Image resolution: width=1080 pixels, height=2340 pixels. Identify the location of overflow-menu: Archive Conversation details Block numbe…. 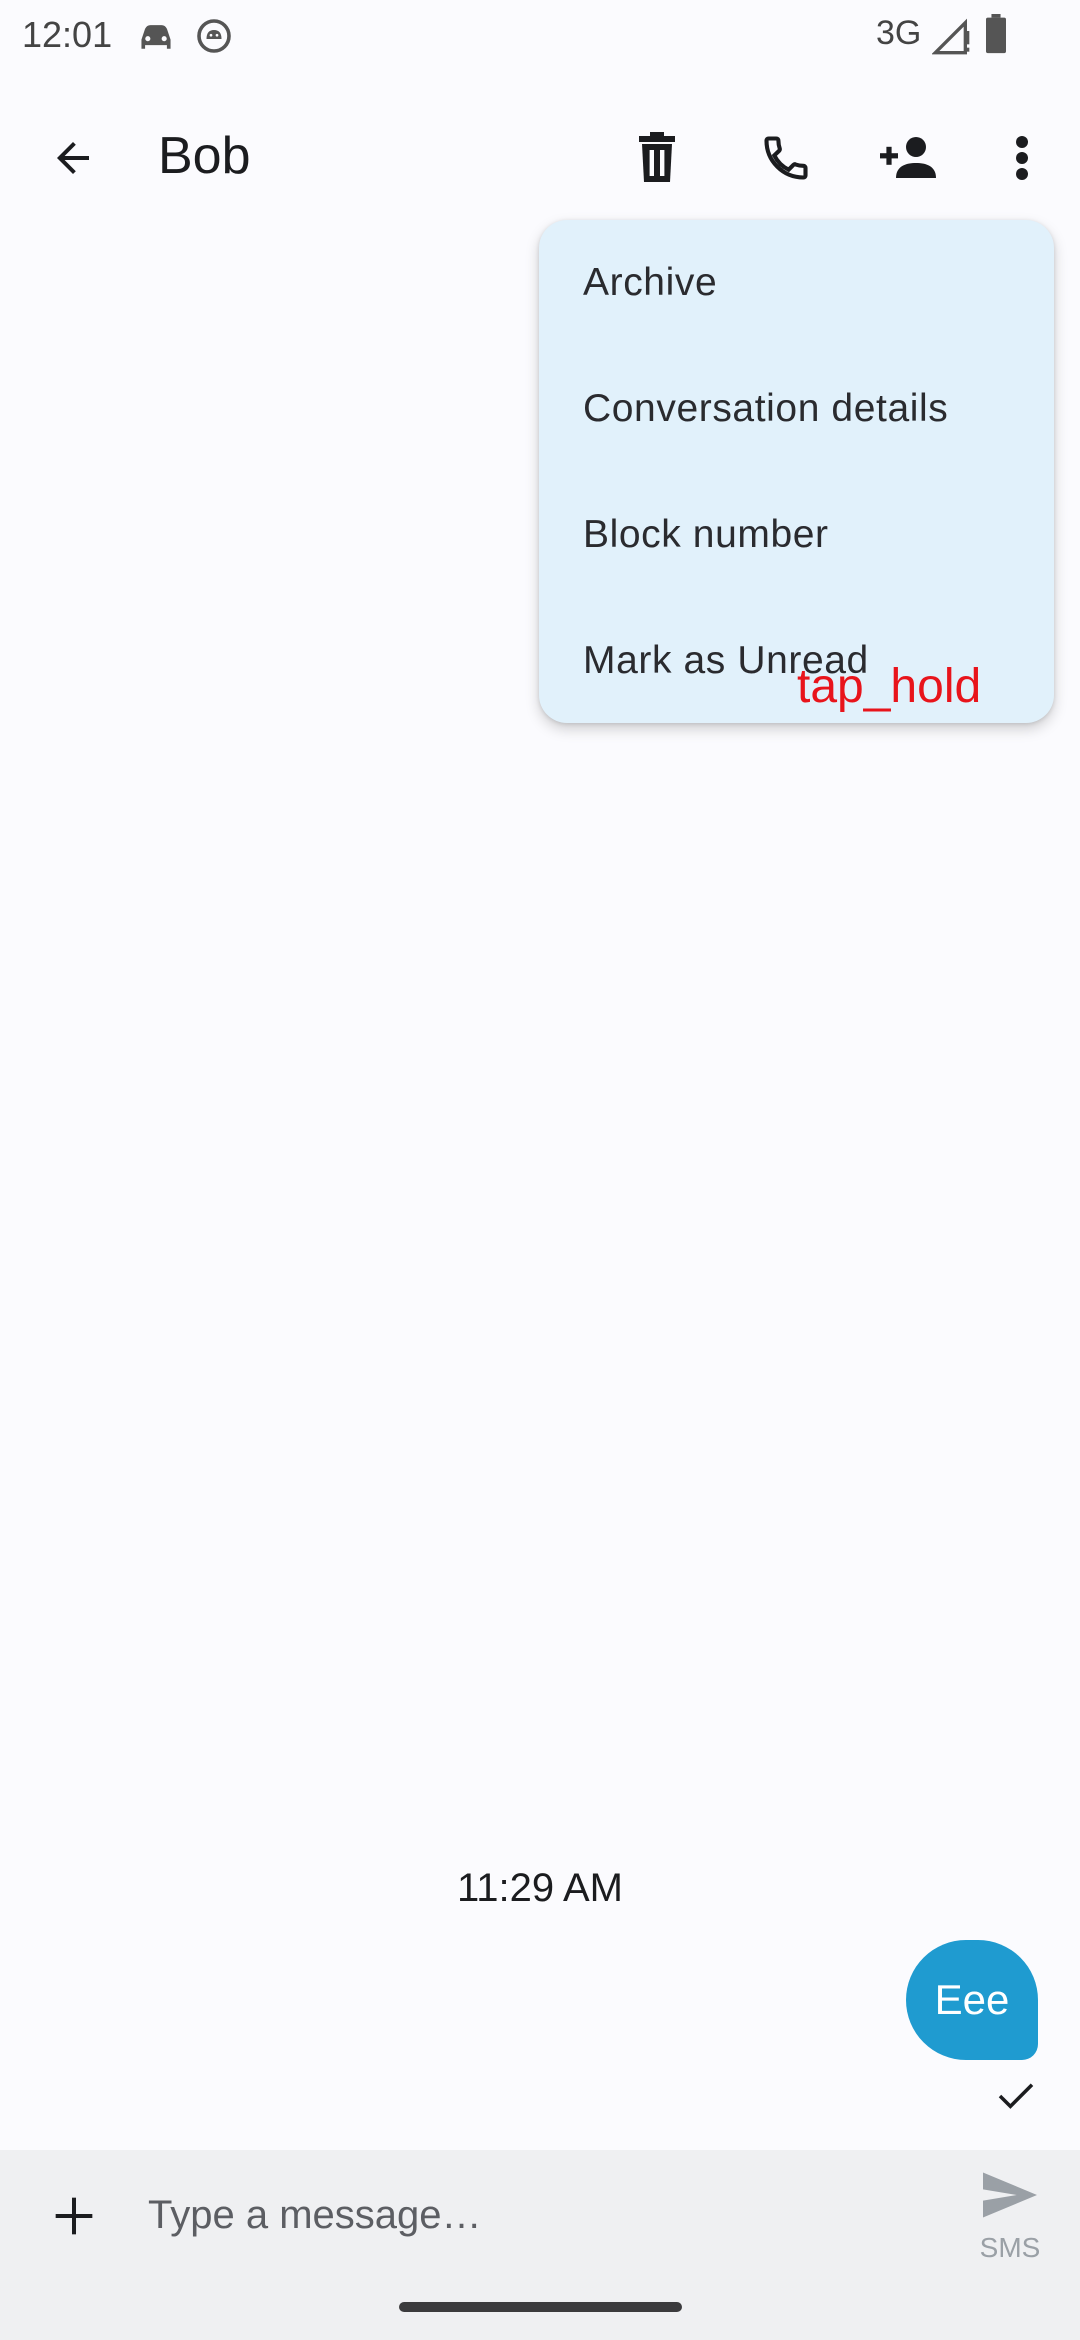
(796, 471).